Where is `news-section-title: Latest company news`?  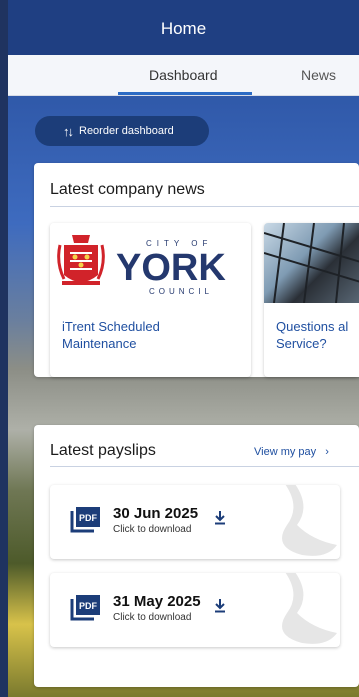 news-section-title: Latest company news is located at coordinates (127, 189).